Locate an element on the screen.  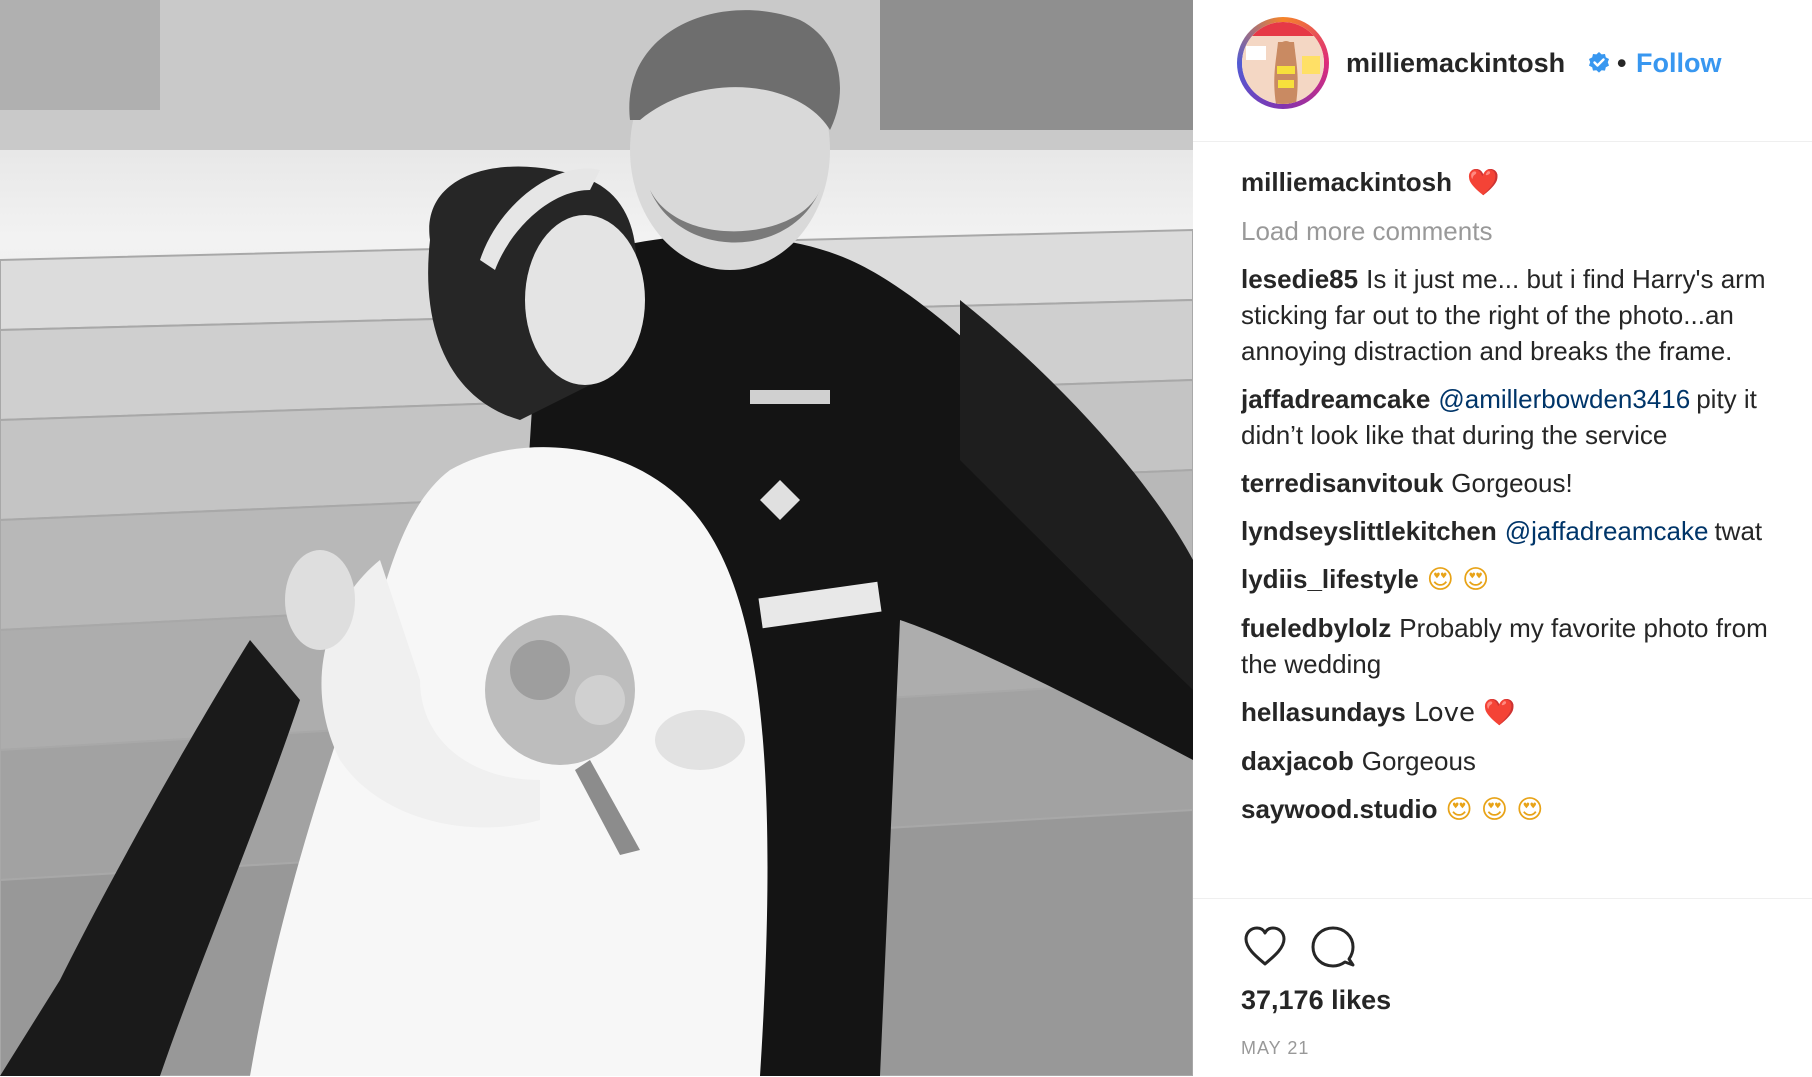
post-date: MAY 21 is located at coordinates (1275, 1048).